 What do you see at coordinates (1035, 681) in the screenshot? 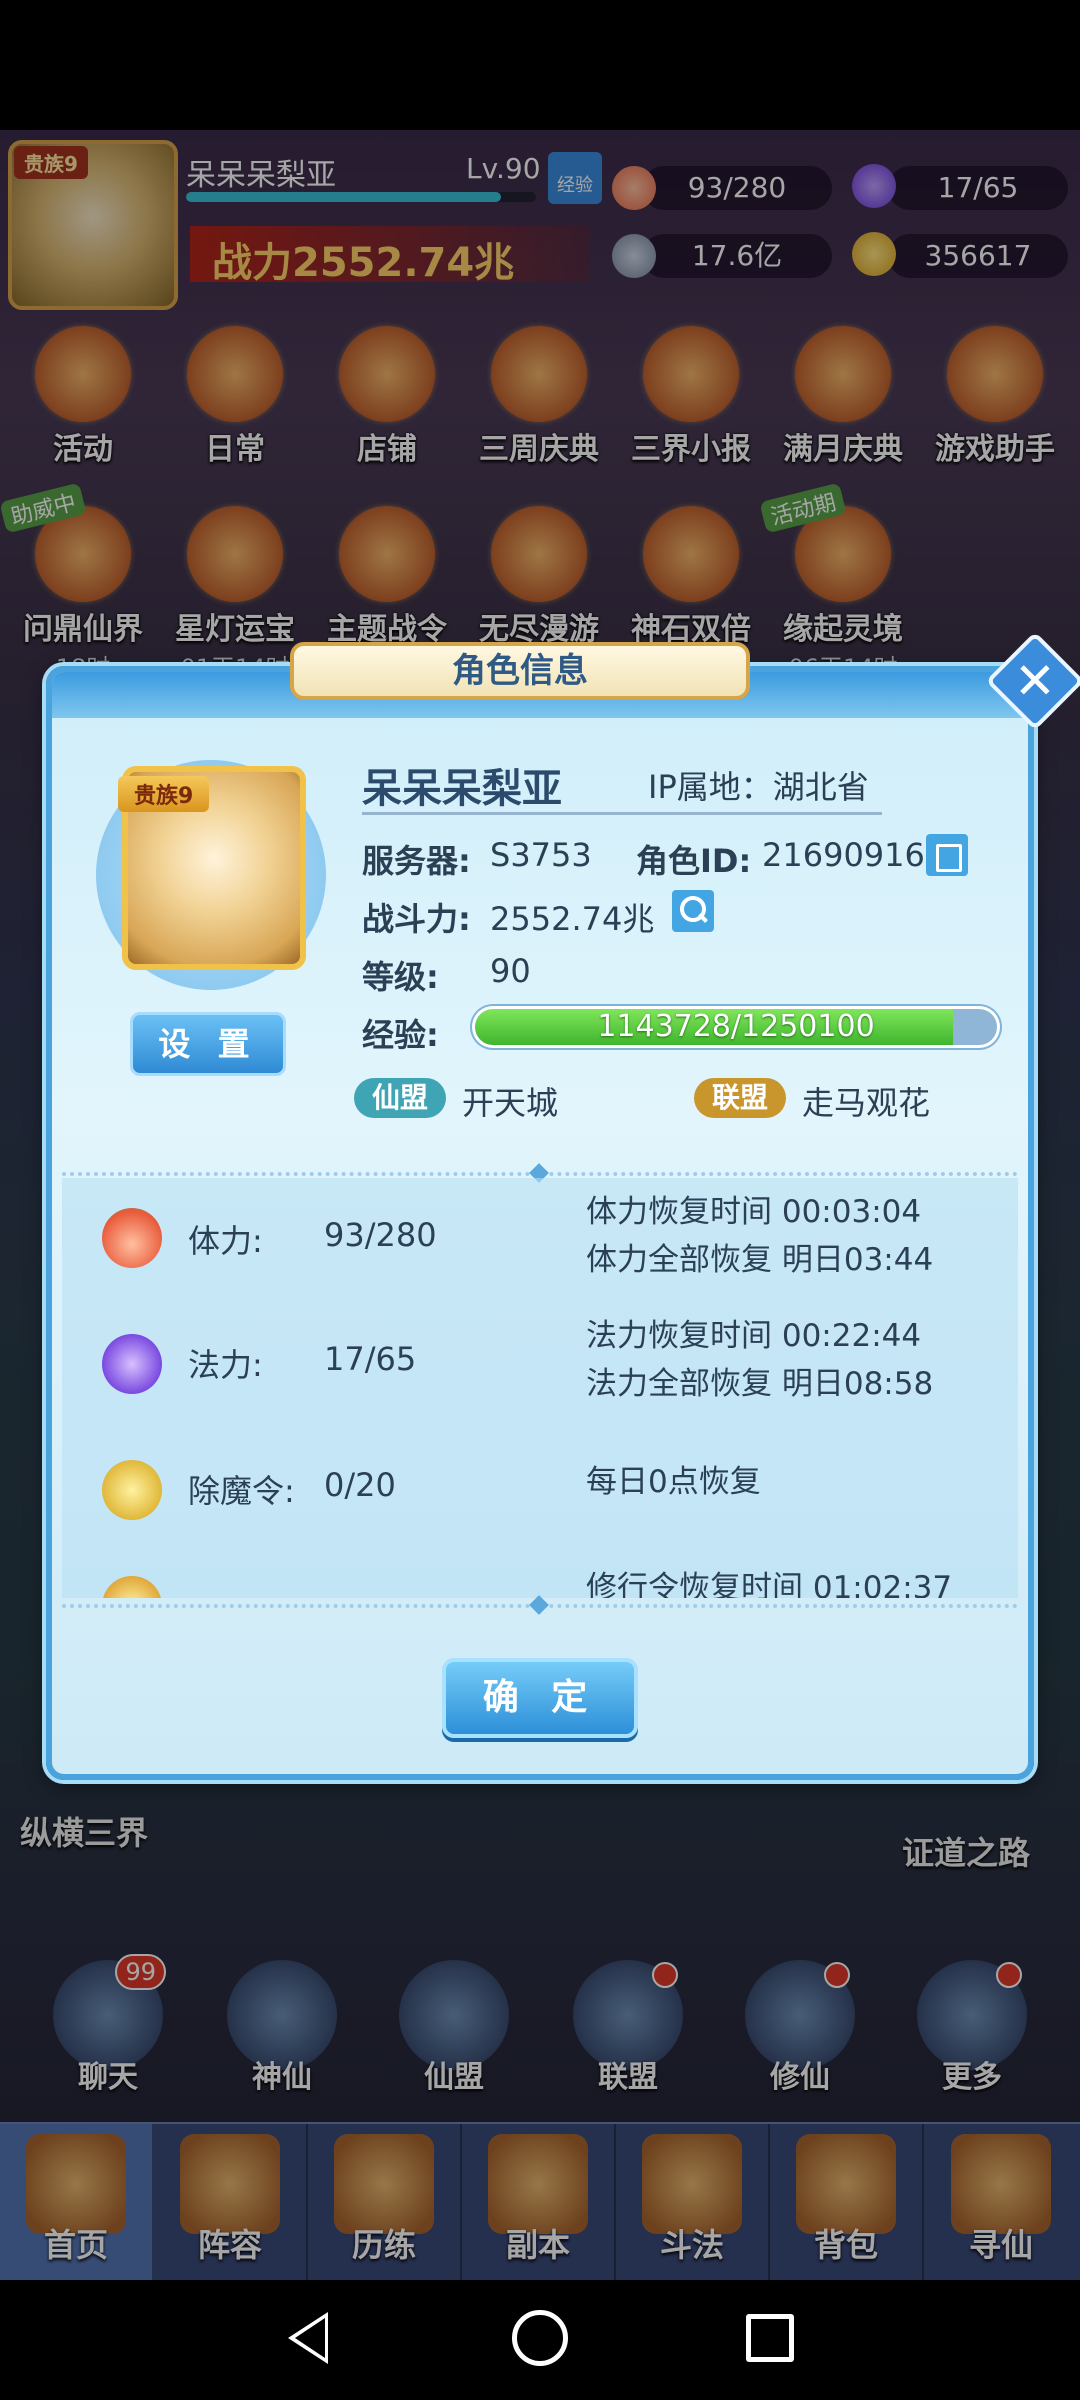
I see `close-icon: ✕` at bounding box center [1035, 681].